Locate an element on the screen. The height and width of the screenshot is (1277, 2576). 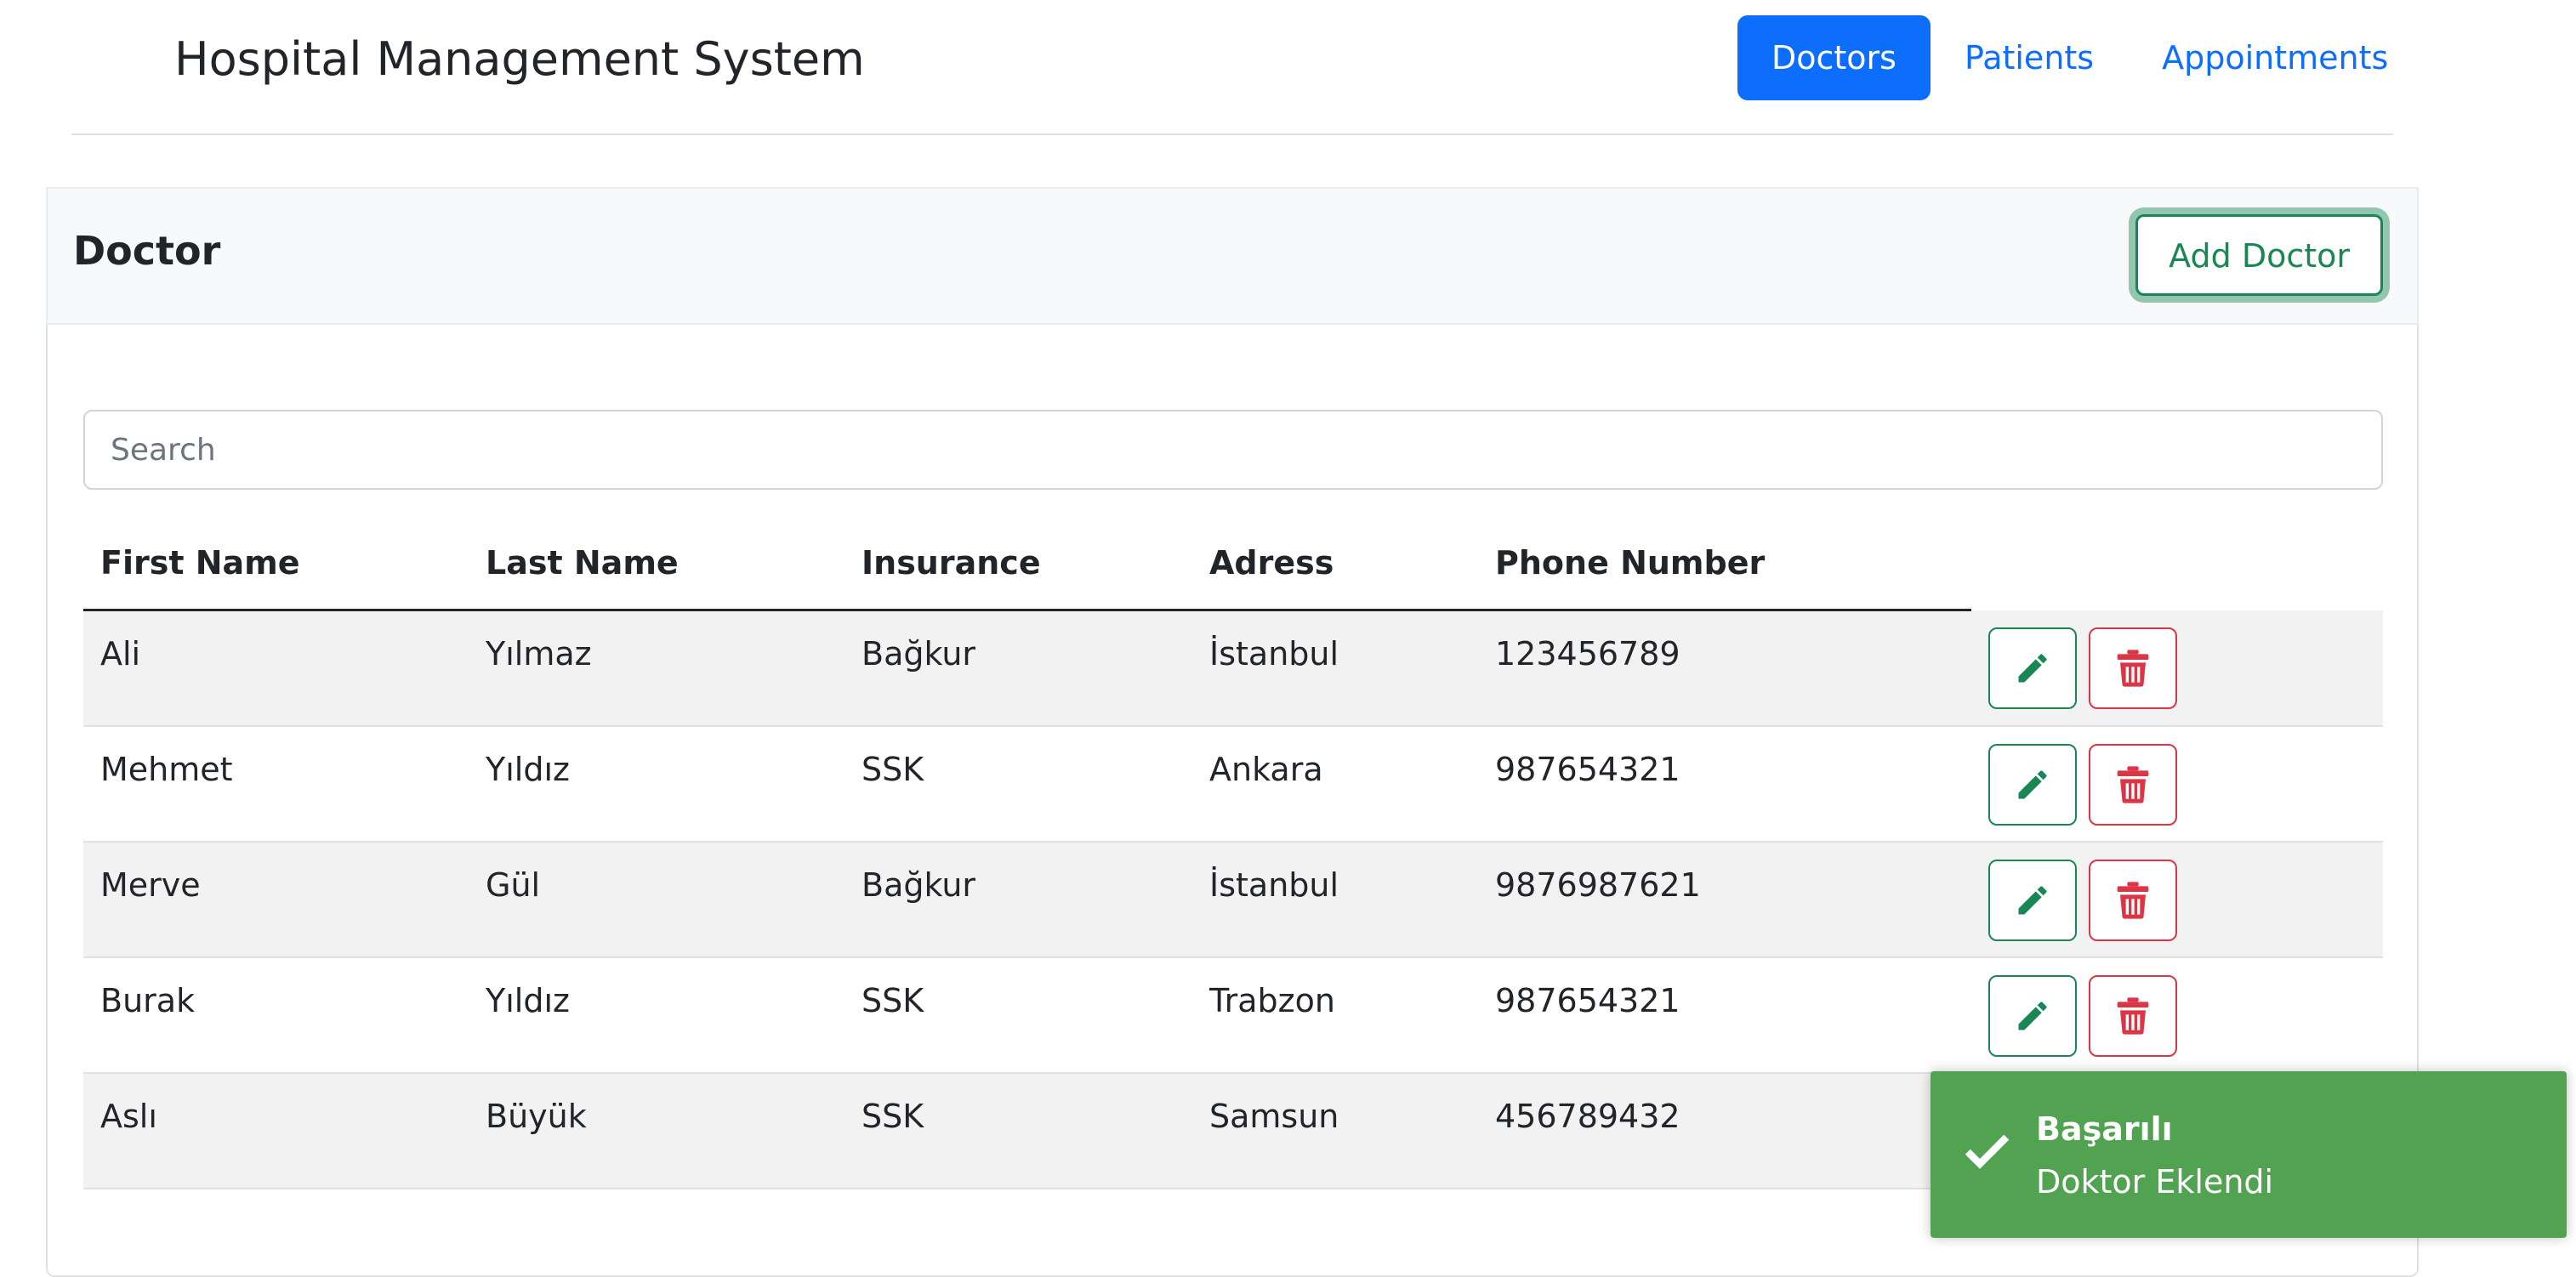
table-row: Mehmet Yıldız SSK Ankara 987654321 is located at coordinates (1233, 784).